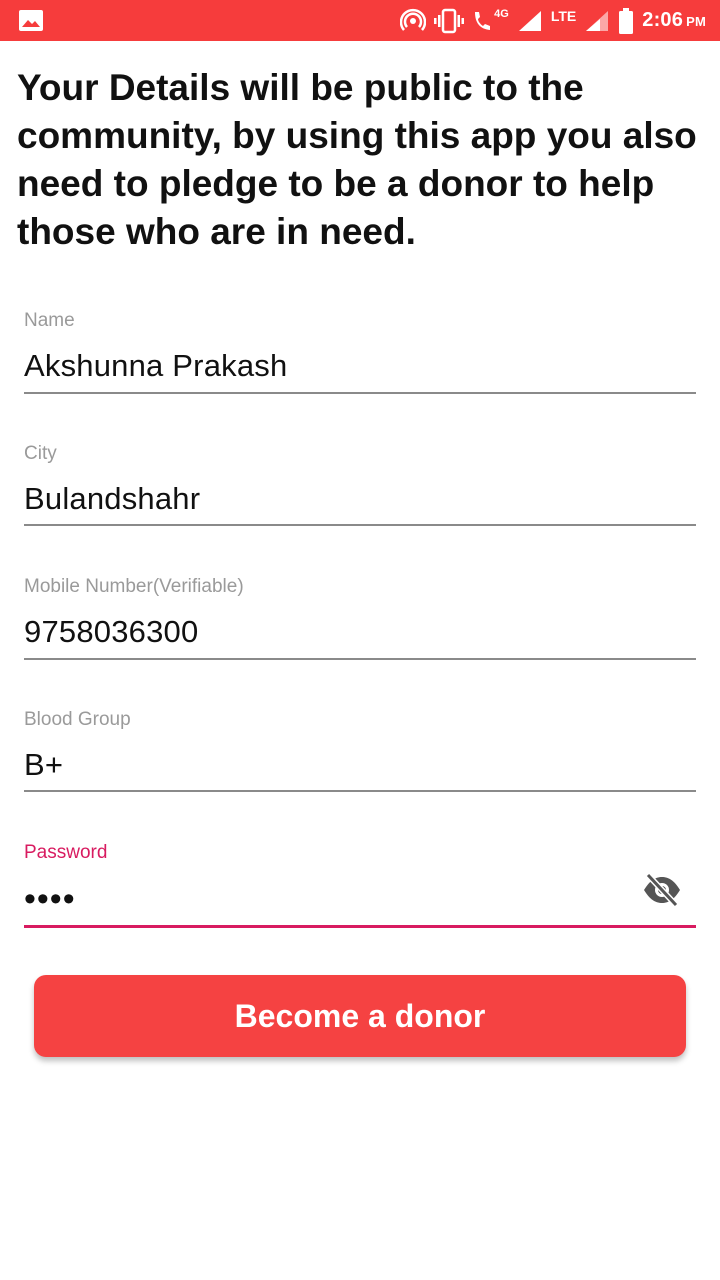 The width and height of the screenshot is (720, 1280). I want to click on name-input: Akshunna Prakash, so click(155, 366).